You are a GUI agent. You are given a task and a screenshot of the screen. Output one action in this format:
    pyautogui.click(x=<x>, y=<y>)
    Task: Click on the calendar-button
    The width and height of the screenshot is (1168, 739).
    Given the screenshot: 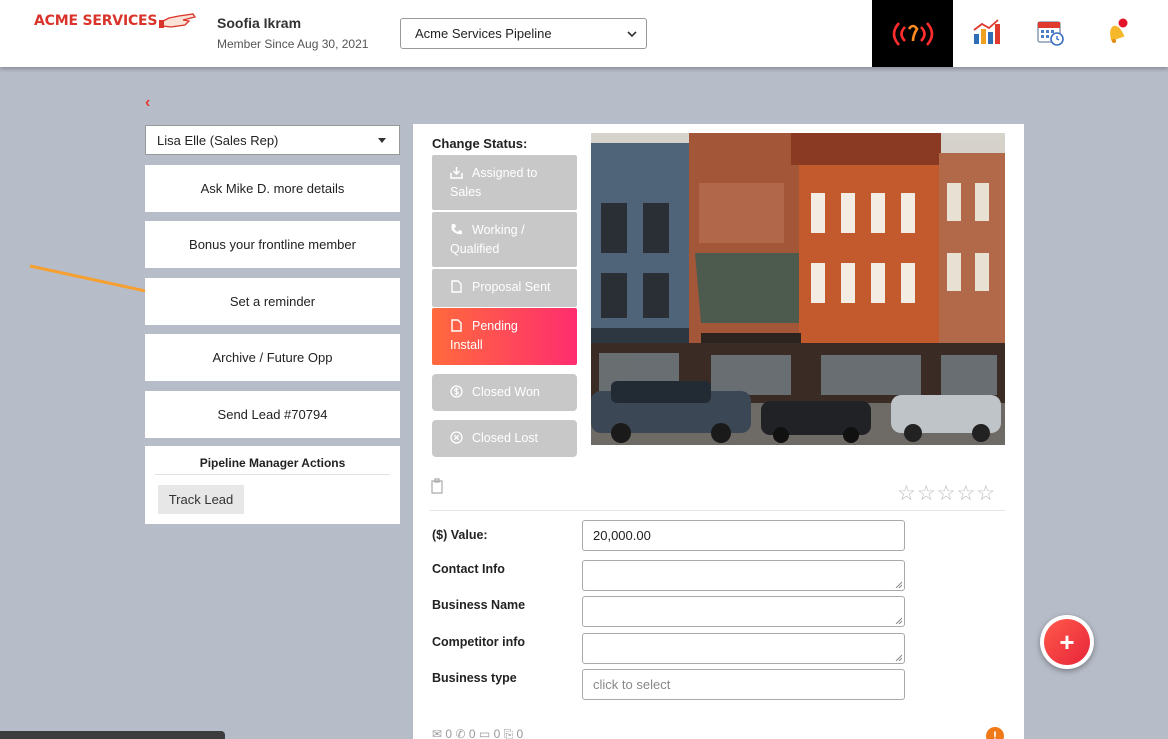 What is the action you would take?
    pyautogui.click(x=1050, y=32)
    